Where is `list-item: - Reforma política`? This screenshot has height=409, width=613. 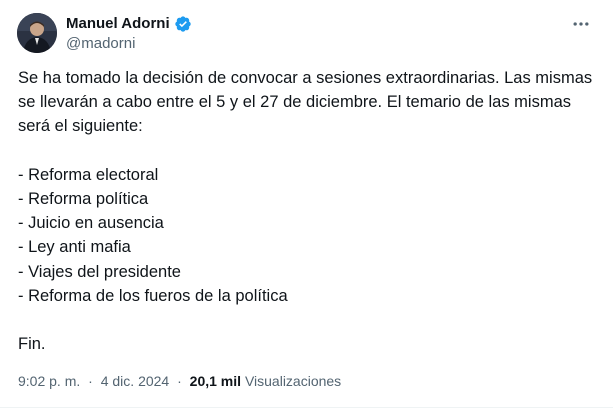 list-item: - Reforma política is located at coordinates (83, 199).